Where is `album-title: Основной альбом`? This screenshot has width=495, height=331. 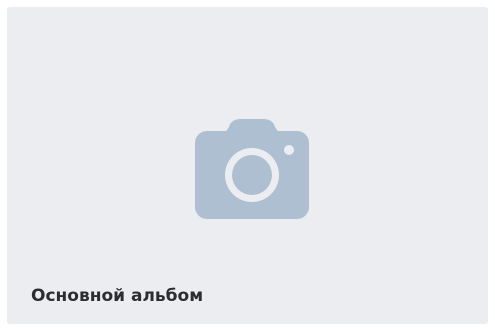
album-title: Основной альбом is located at coordinates (117, 296).